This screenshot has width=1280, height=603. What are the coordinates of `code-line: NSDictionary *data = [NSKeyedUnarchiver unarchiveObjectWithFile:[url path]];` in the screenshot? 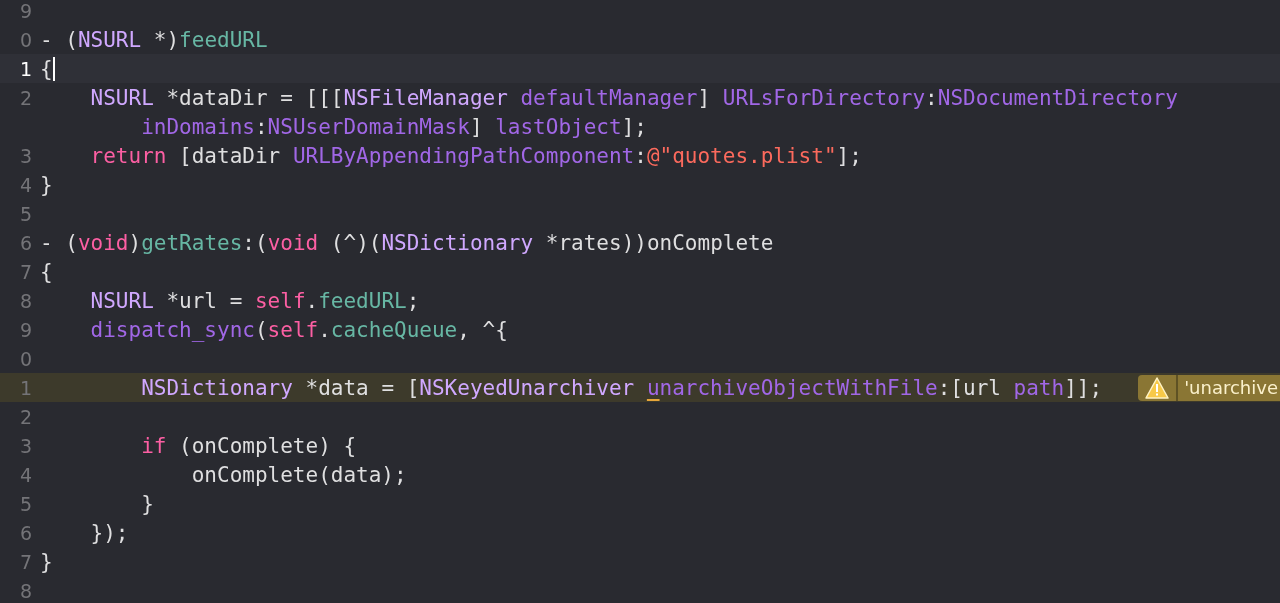 It's located at (621, 387).